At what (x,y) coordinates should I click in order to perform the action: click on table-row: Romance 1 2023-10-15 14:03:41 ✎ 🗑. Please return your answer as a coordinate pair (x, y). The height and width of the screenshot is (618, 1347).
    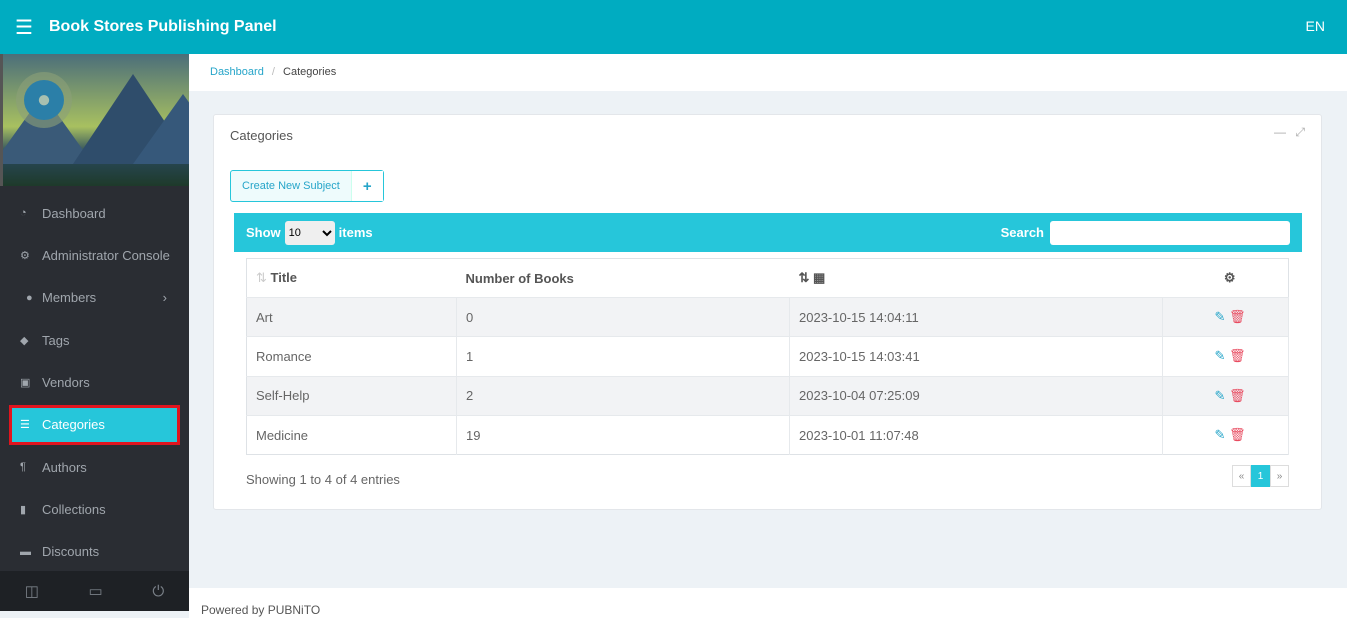
    Looking at the image, I should click on (767, 356).